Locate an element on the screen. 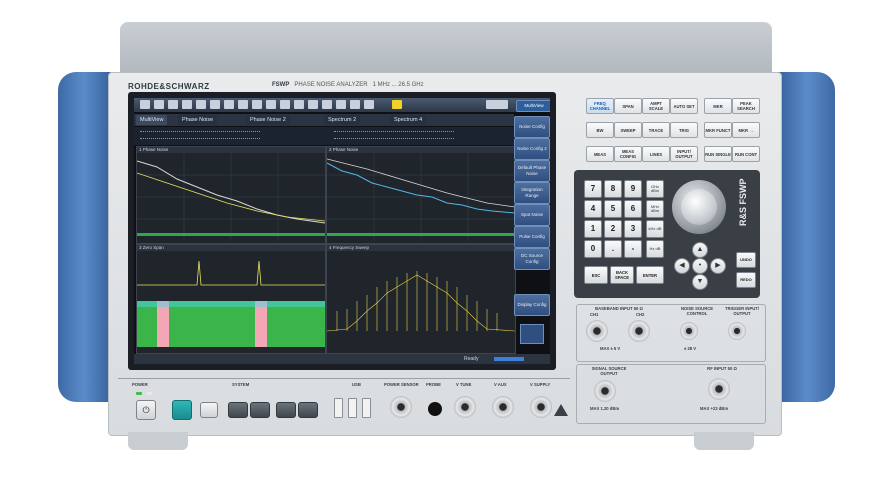 This screenshot has height=480, width=893. key-meas-config: MEAS CONFIG is located at coordinates (628, 154).